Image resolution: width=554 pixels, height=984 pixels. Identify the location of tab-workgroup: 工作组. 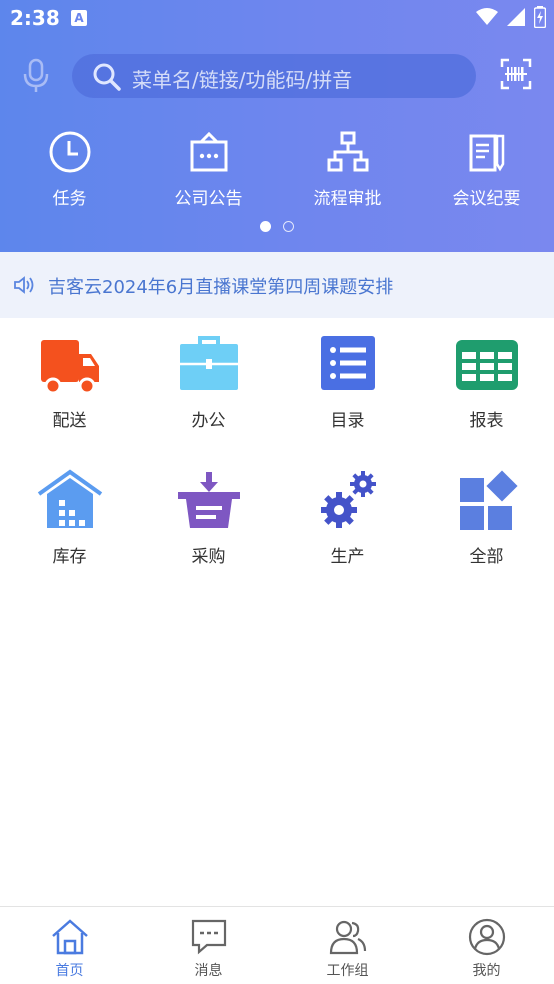
(347, 945).